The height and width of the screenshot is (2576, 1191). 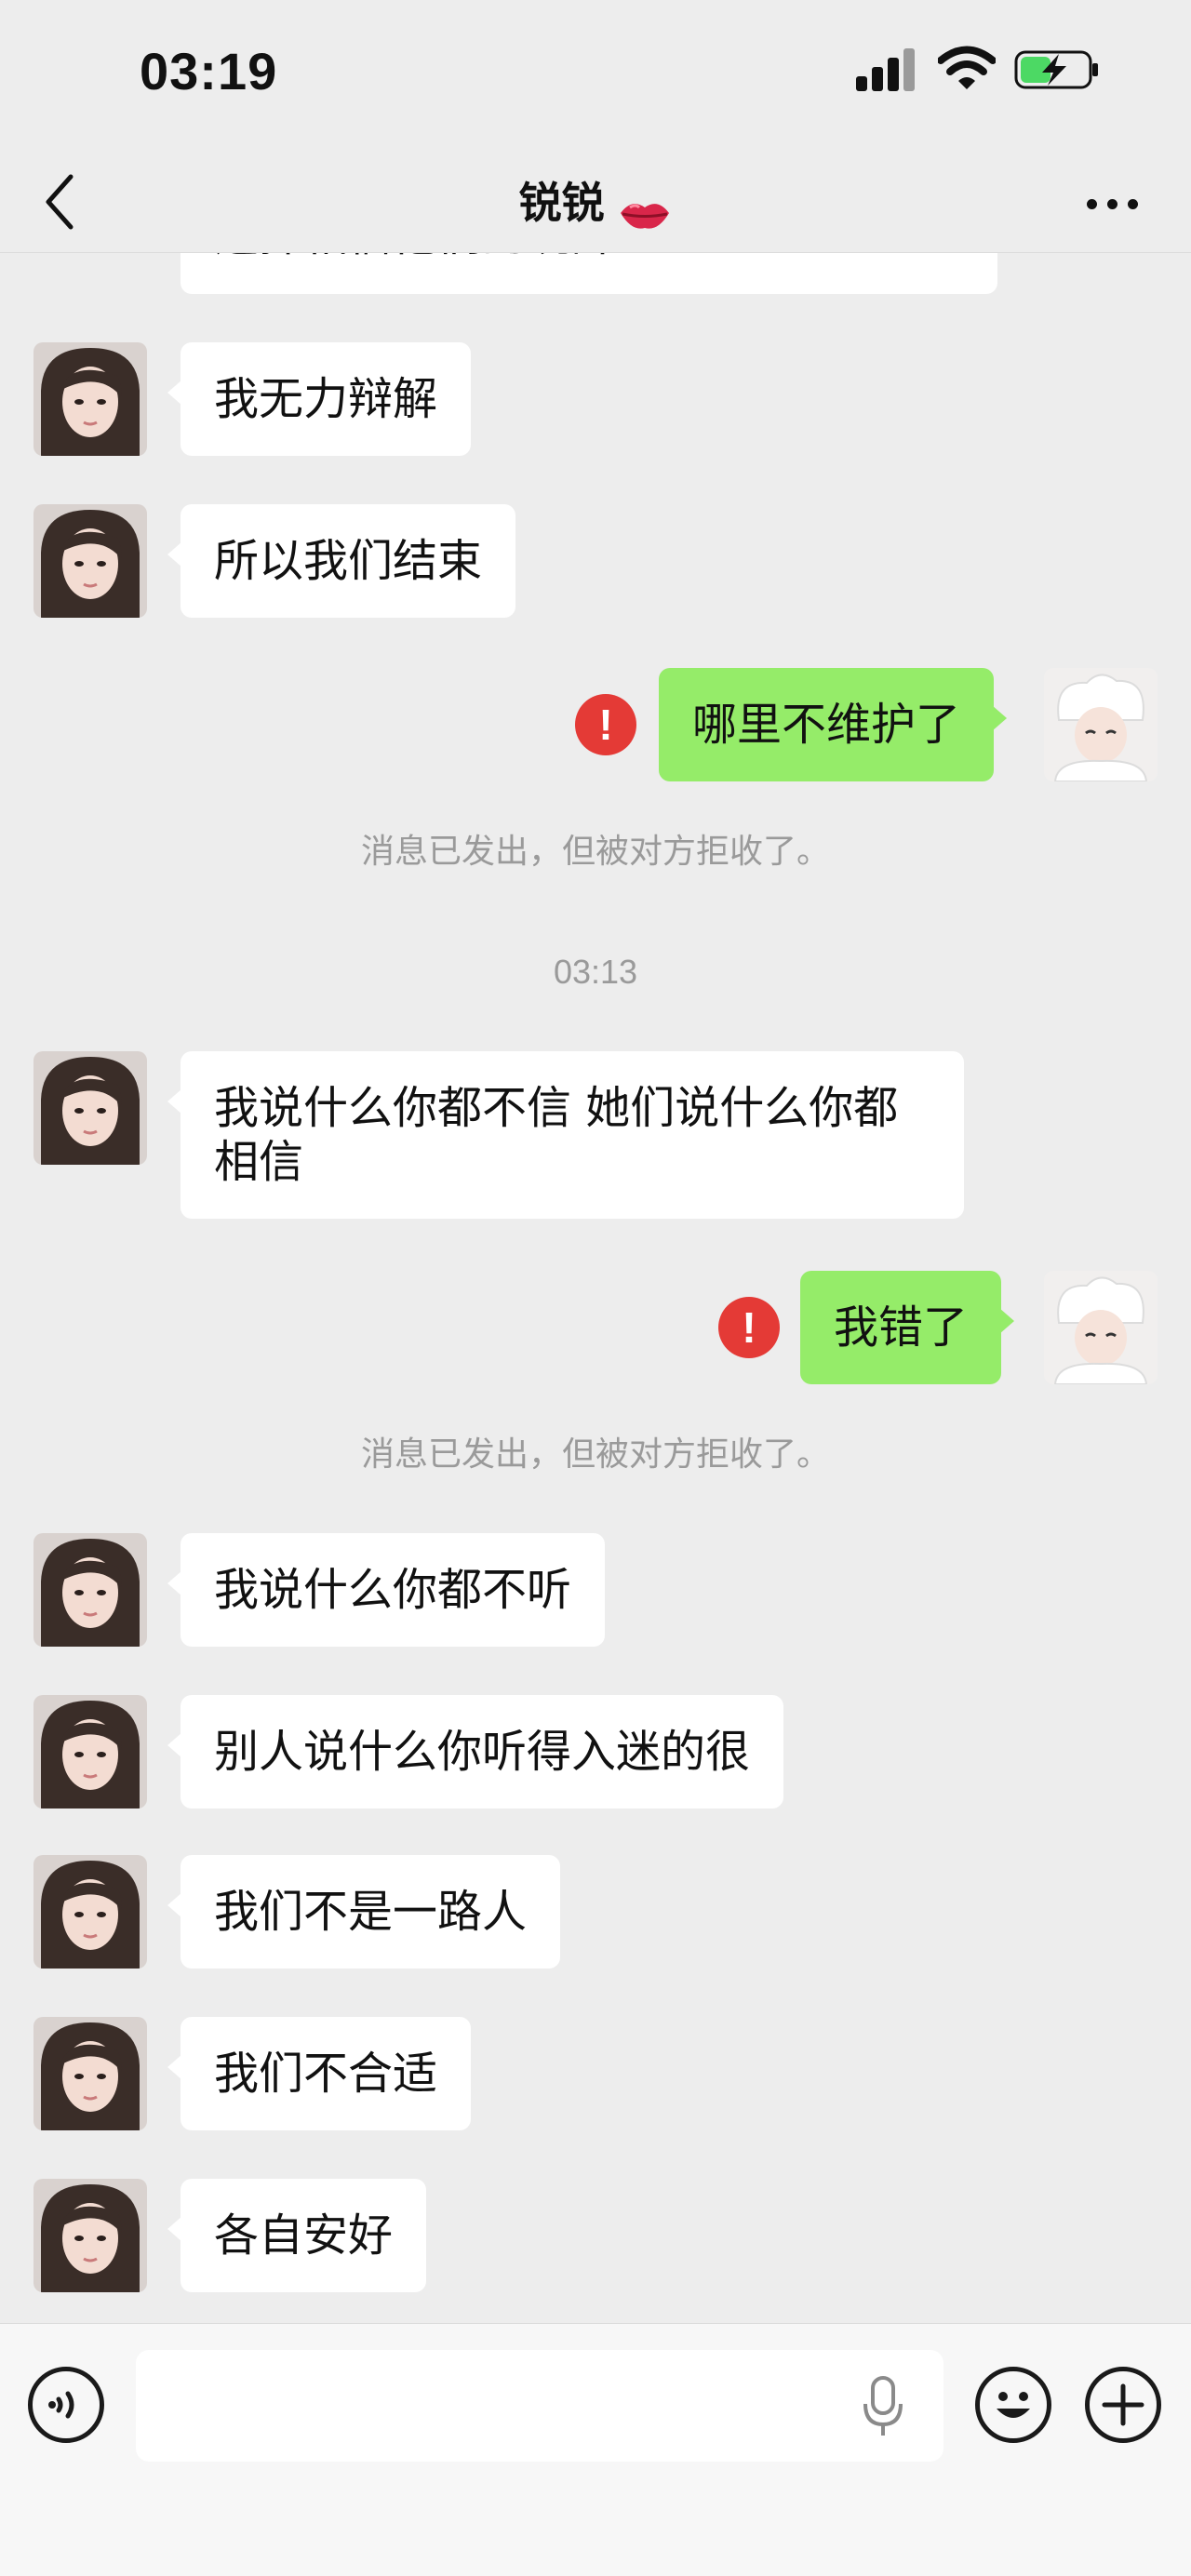 What do you see at coordinates (415, 257) in the screenshot?
I see `message-text: 选择相信他们的说辞` at bounding box center [415, 257].